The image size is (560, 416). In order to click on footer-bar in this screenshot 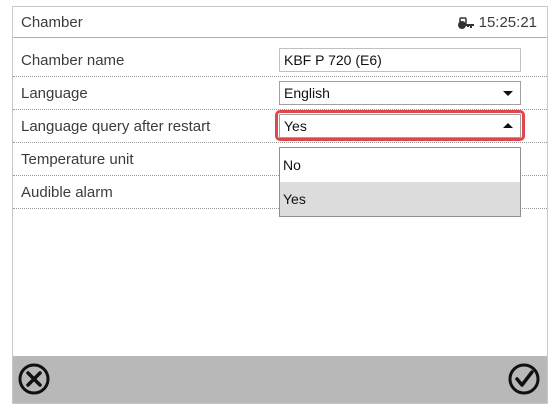, I will do `click(280, 379)`.